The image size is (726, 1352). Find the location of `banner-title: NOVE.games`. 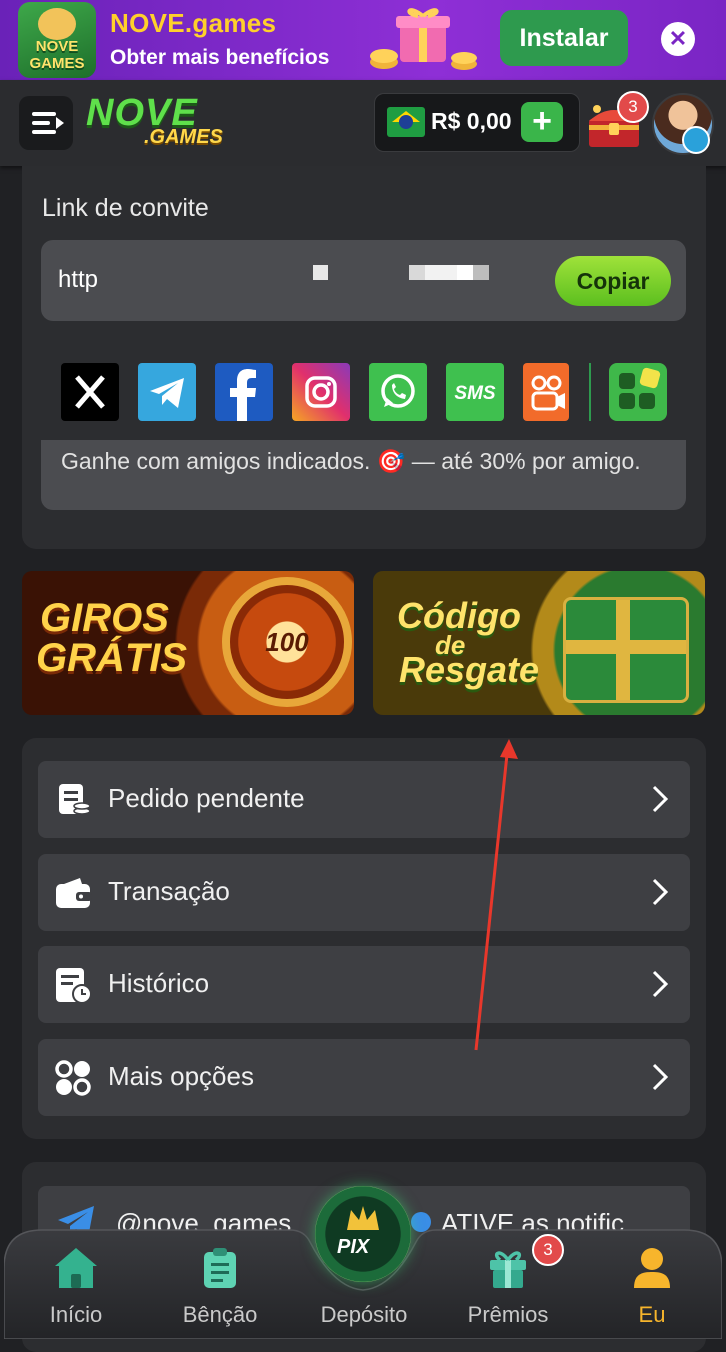

banner-title: NOVE.games is located at coordinates (193, 23).